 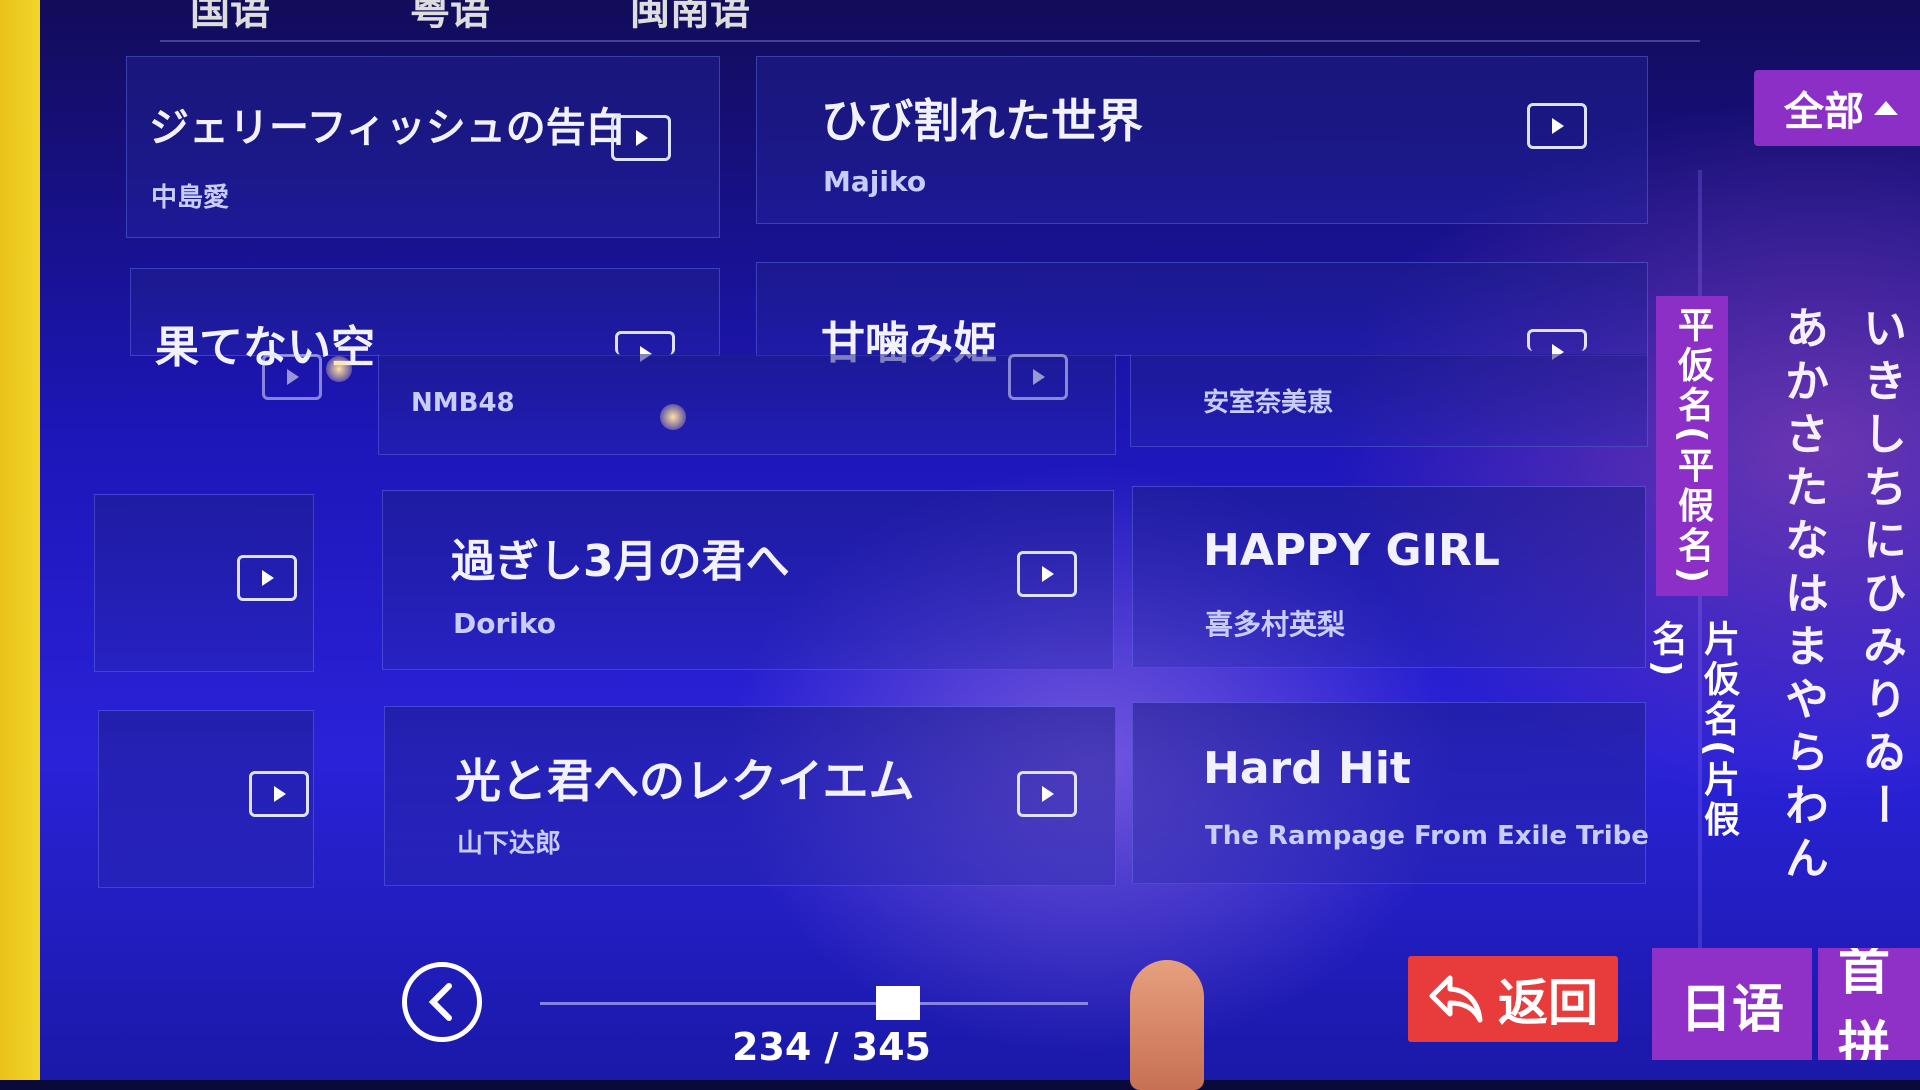 What do you see at coordinates (1692, 446) in the screenshot?
I see `tab-hiragana: 平仮名(平假名)` at bounding box center [1692, 446].